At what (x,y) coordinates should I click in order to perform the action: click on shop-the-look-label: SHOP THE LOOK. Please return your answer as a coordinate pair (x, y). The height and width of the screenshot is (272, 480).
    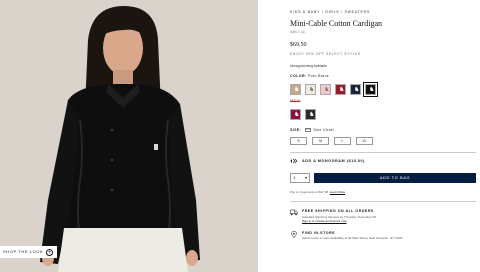
    Looking at the image, I should click on (23, 251).